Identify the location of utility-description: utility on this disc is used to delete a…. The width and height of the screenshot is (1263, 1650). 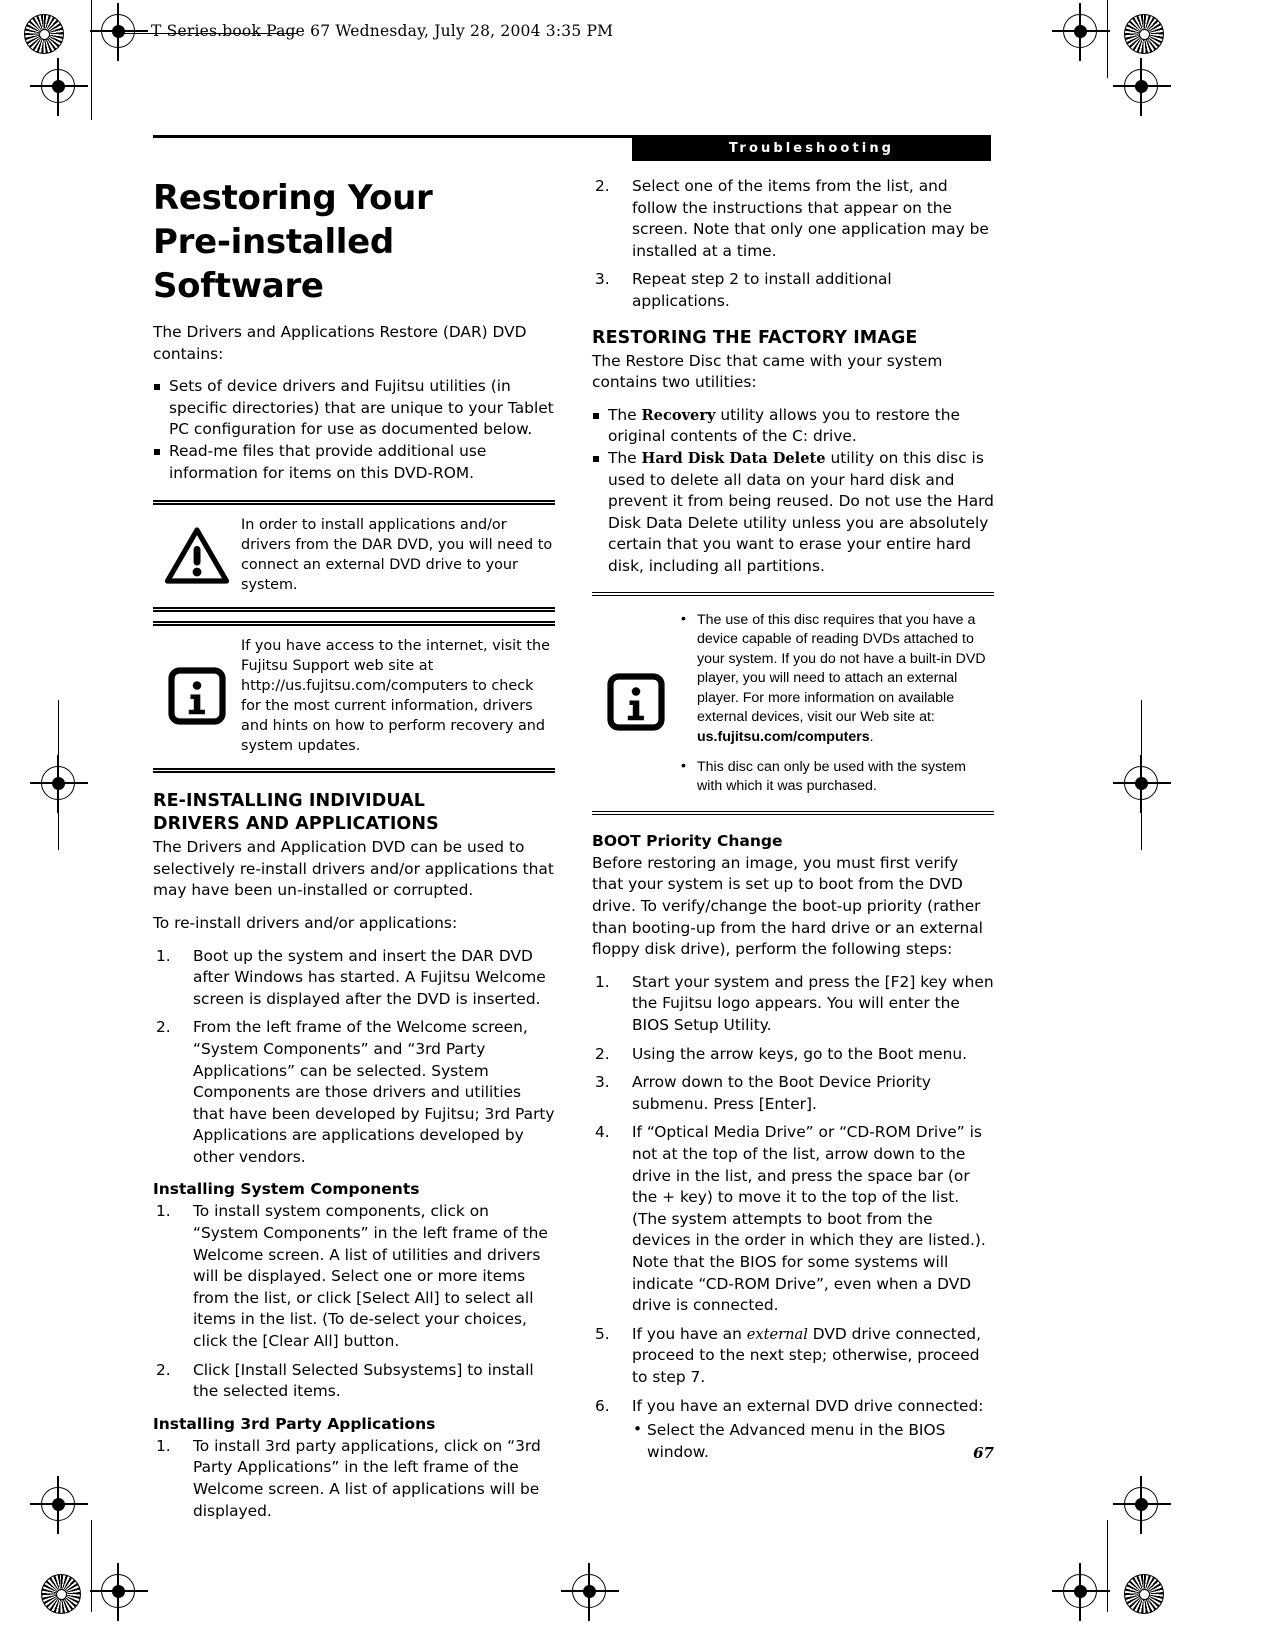
(801, 511).